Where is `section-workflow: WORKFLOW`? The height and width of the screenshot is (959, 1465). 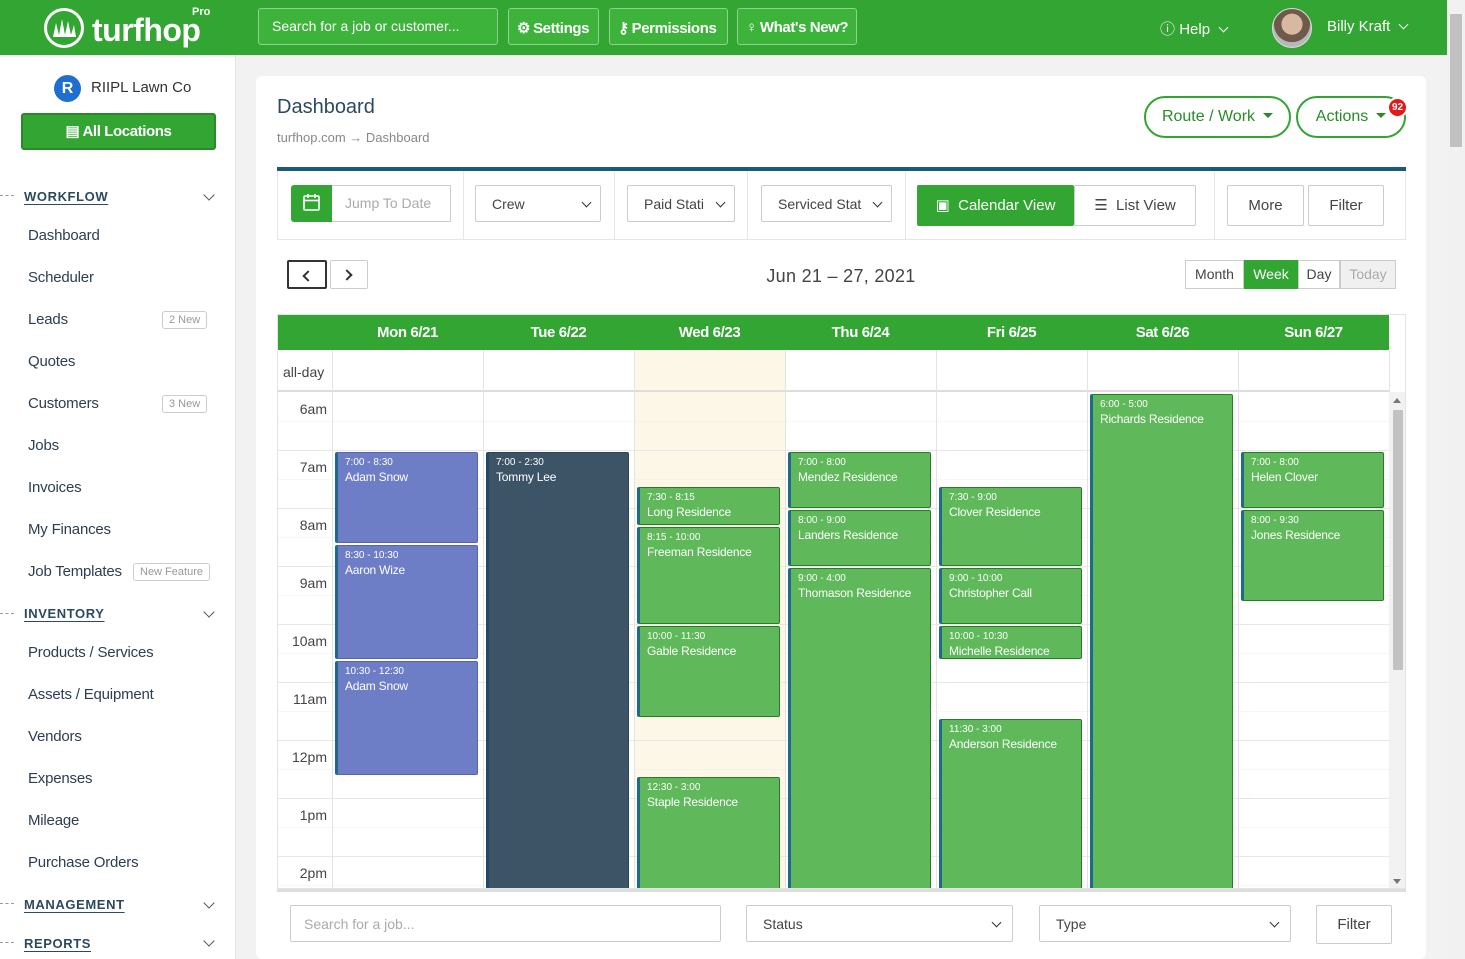 section-workflow: WORKFLOW is located at coordinates (66, 196).